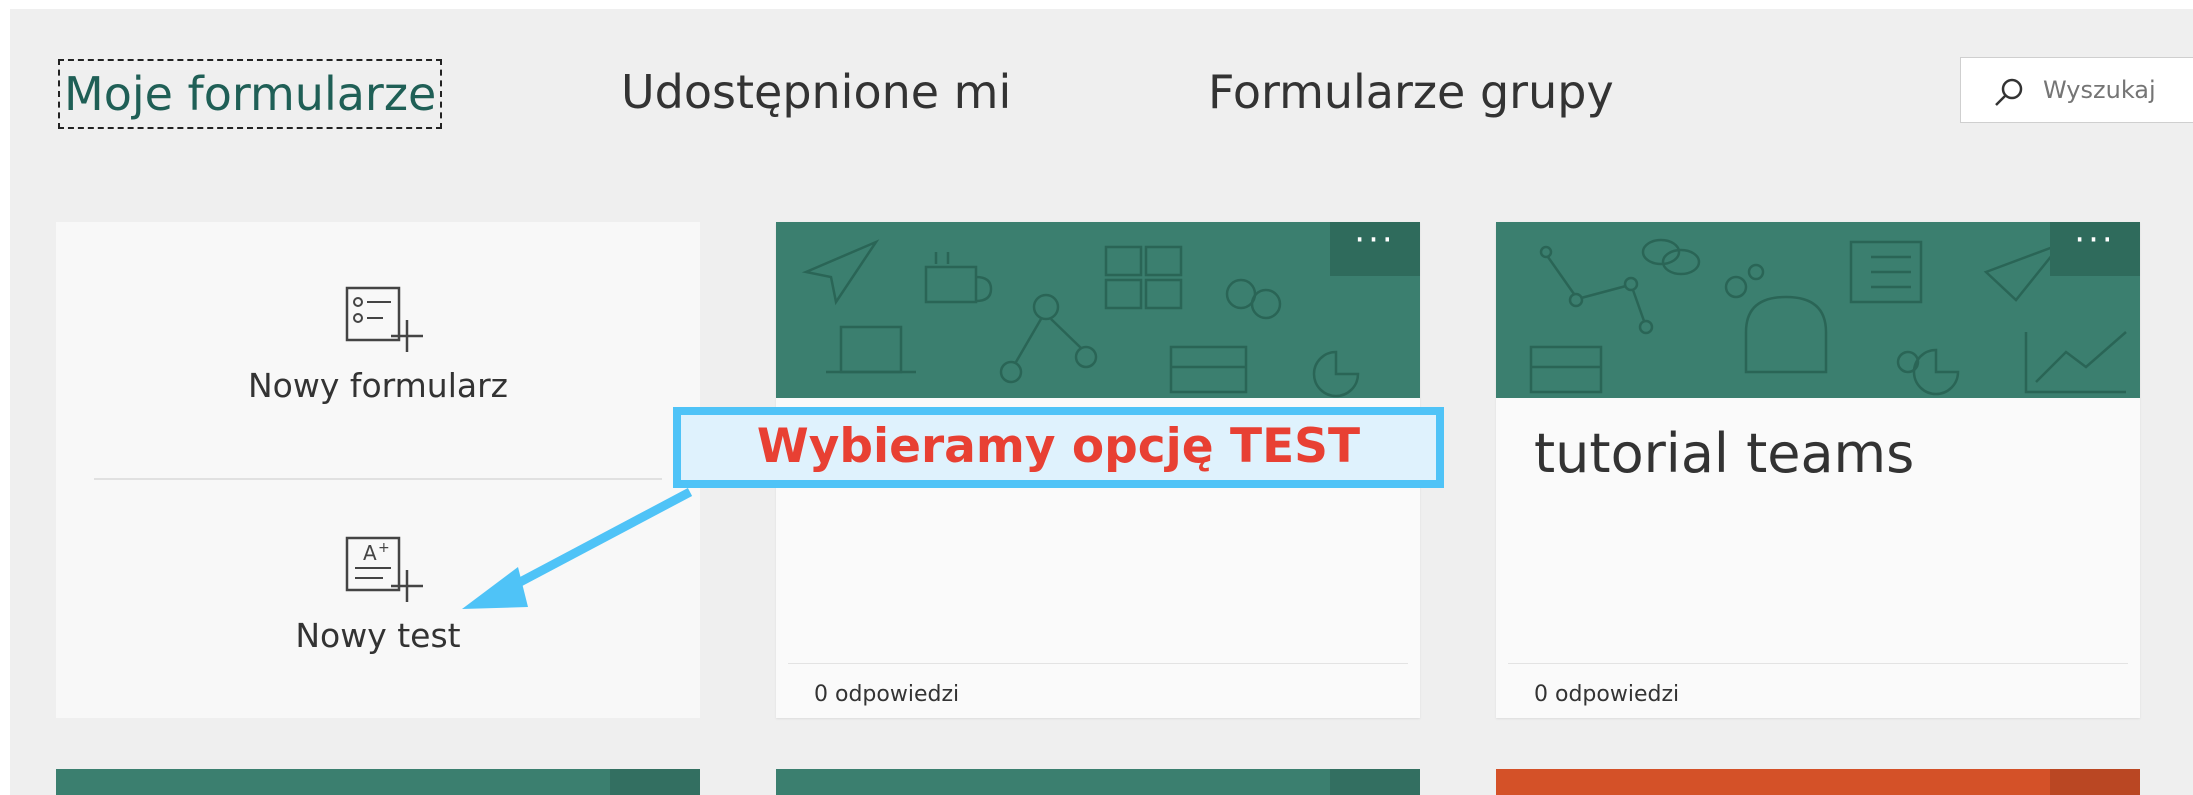 This screenshot has width=2193, height=795. I want to click on svg-text: A, so click(370, 553).